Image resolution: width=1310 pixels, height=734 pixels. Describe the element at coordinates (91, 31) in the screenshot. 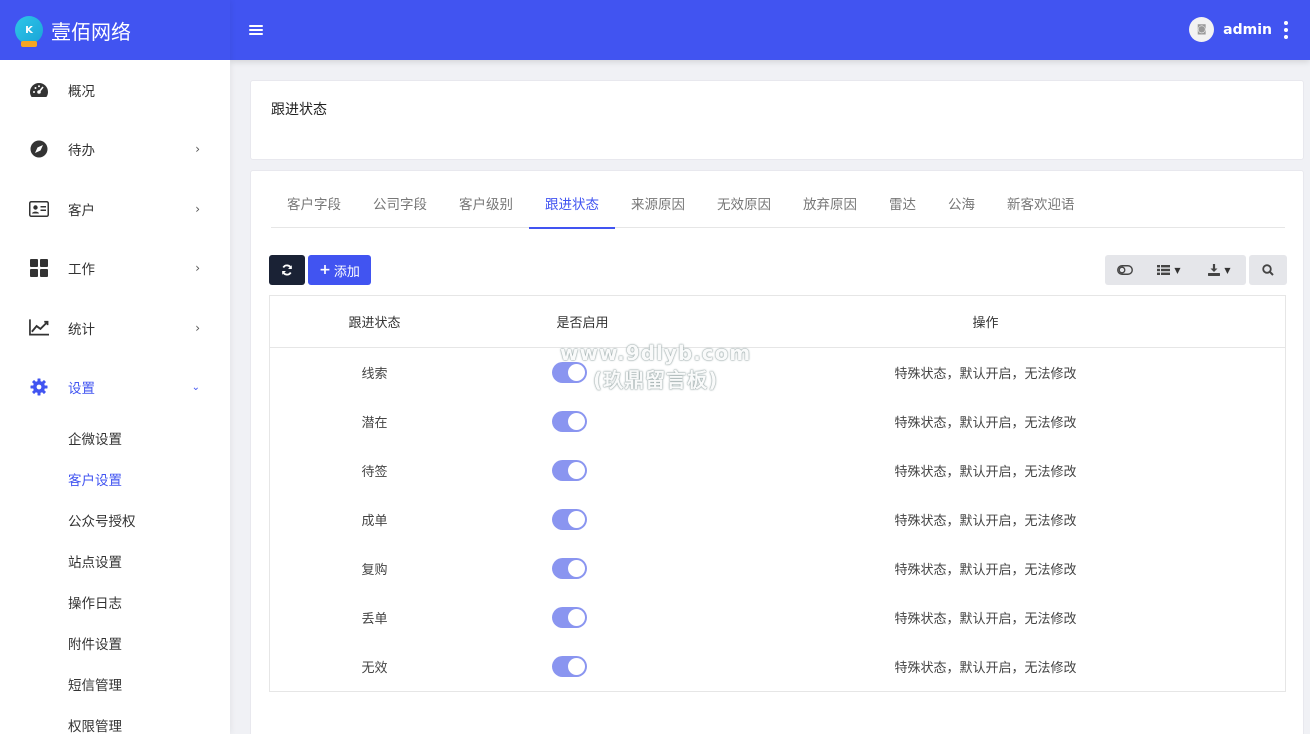

I see `brand-name: 壹佰网络` at that location.